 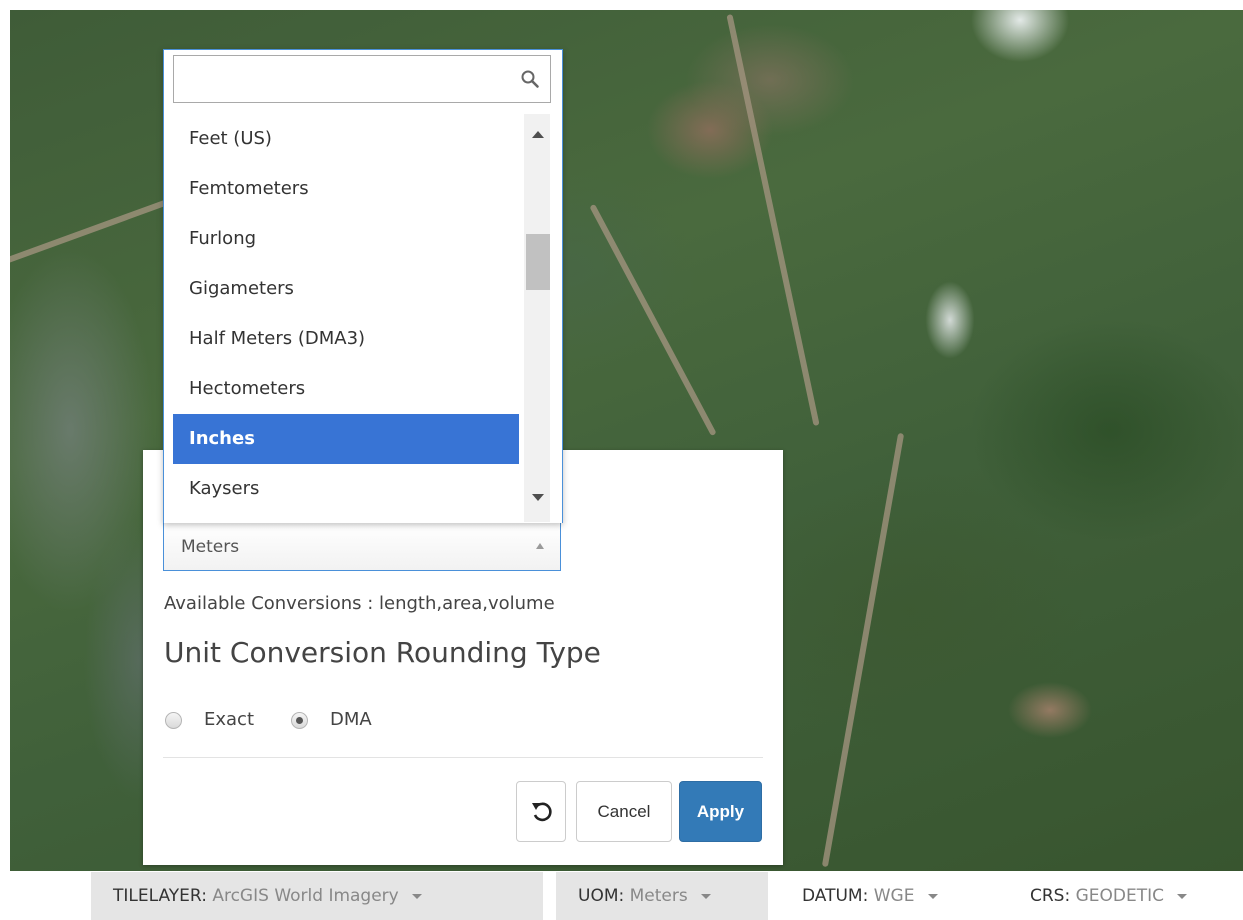 What do you see at coordinates (346, 489) in the screenshot?
I see `list-item: Kaysers` at bounding box center [346, 489].